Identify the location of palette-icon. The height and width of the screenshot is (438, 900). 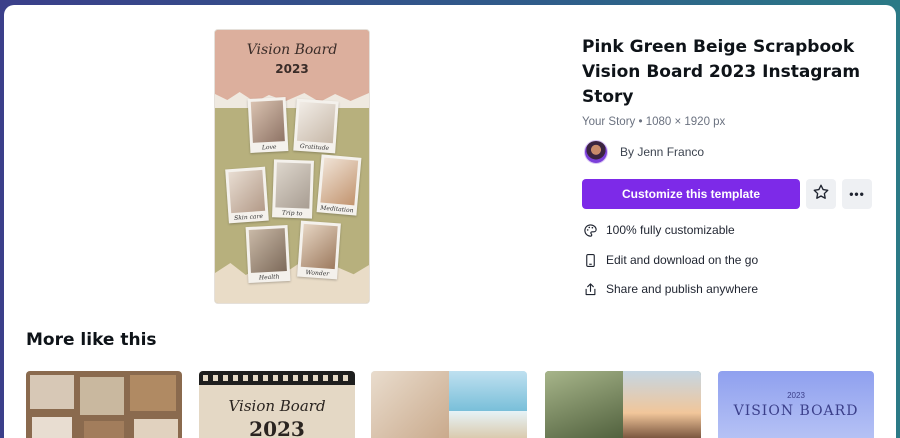
(590, 230).